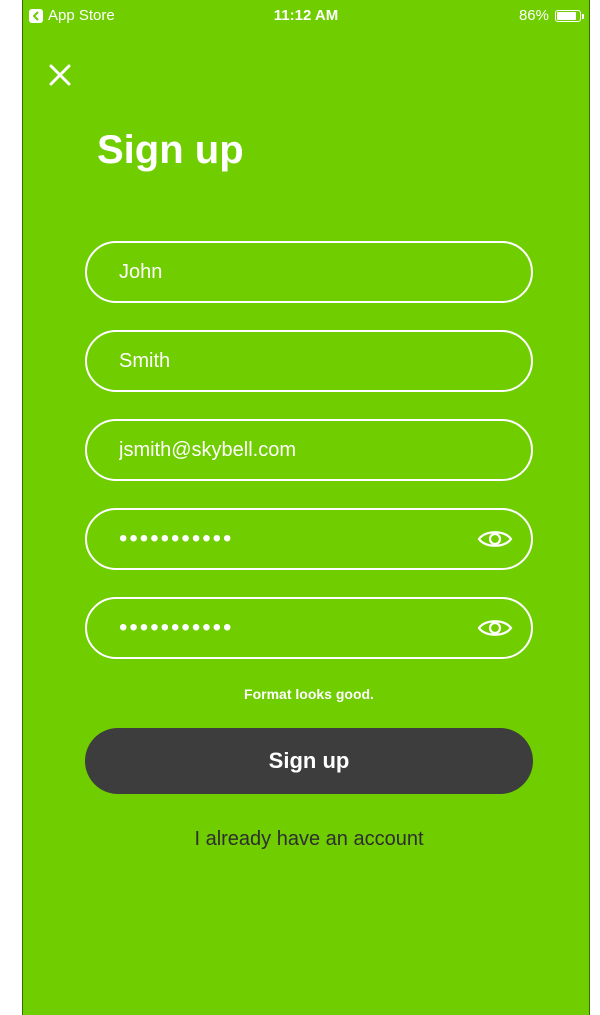 This screenshot has width=600, height=1015. I want to click on status-bar: App Store 11:12 AM 86%, so click(306, 17).